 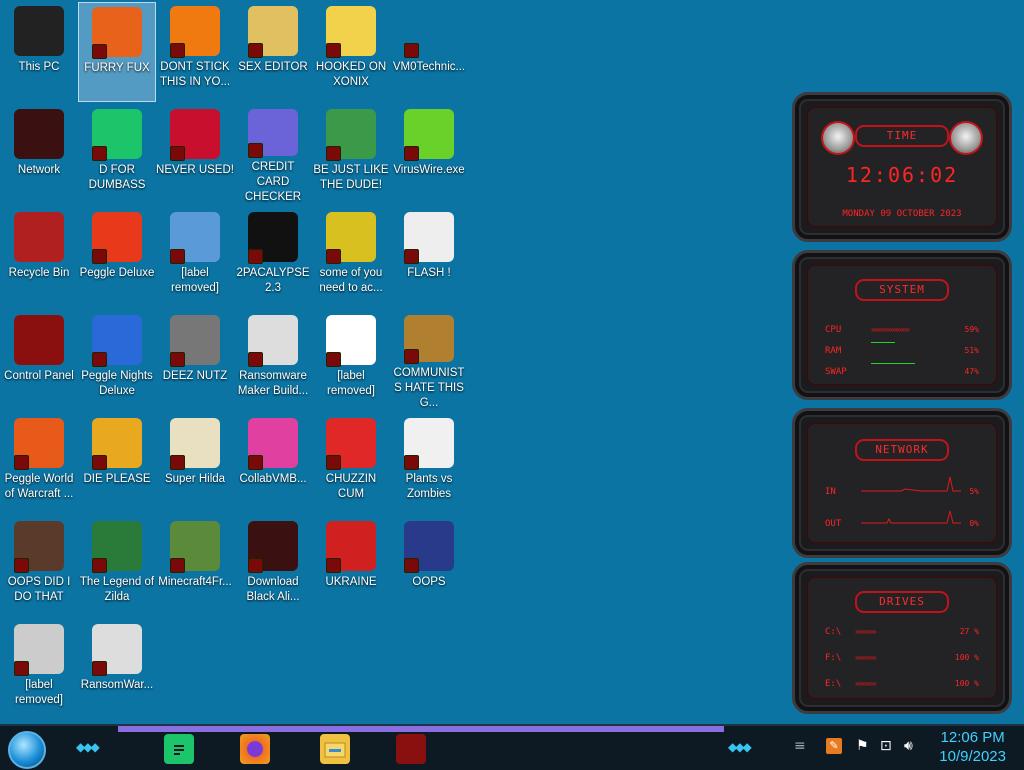 What do you see at coordinates (39, 258) in the screenshot?
I see `desktop-icon: Recycle Bin` at bounding box center [39, 258].